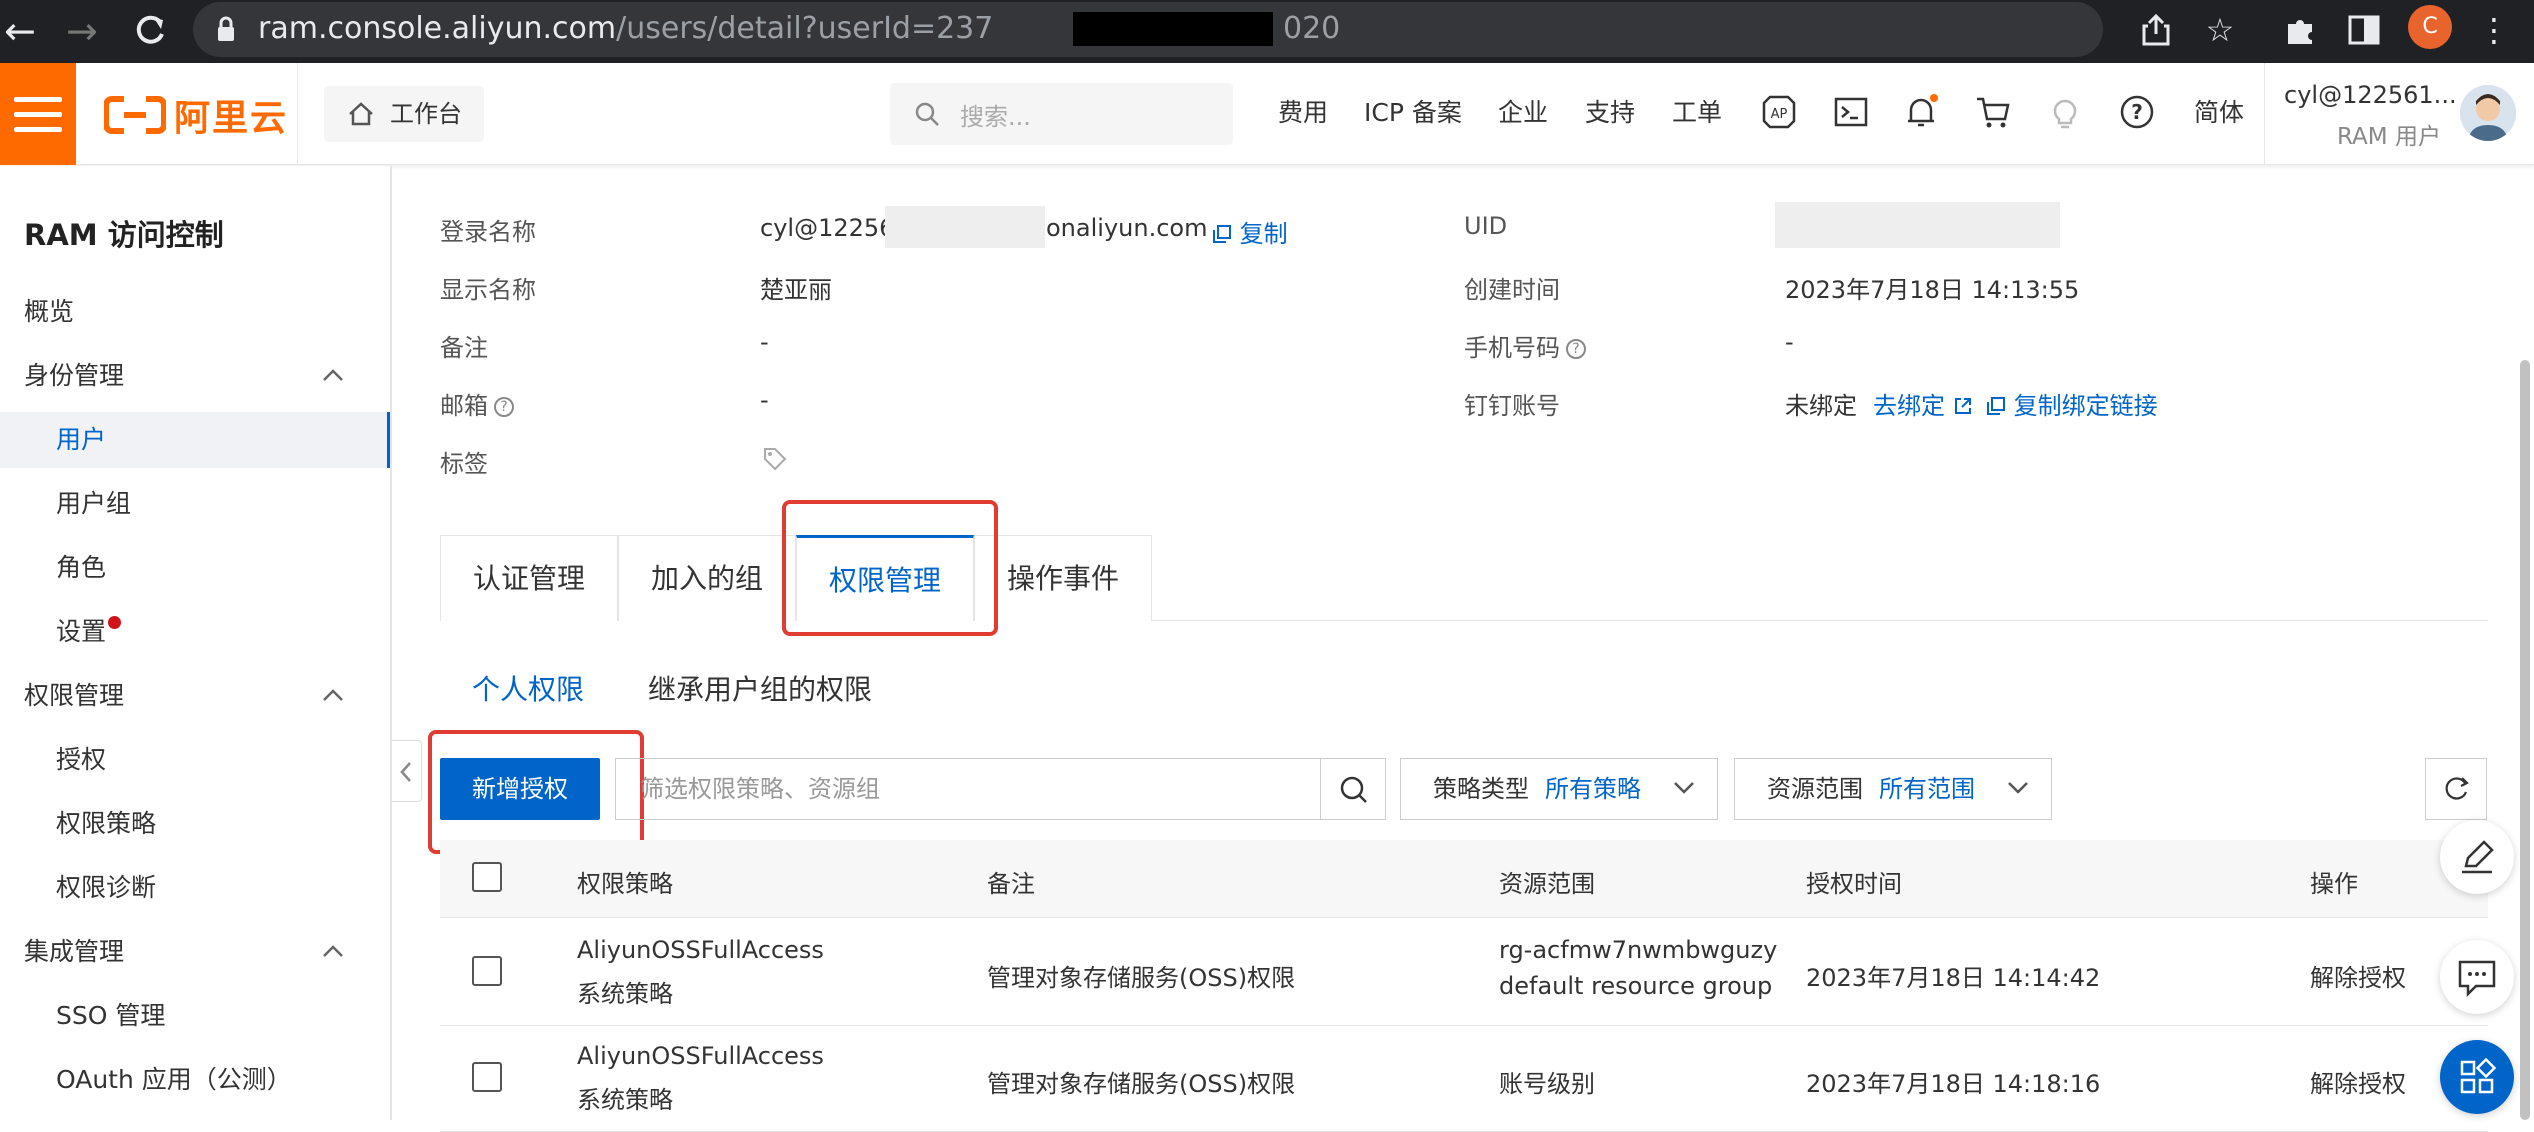 This screenshot has width=2534, height=1132. I want to click on api-icon: AP, so click(1779, 112).